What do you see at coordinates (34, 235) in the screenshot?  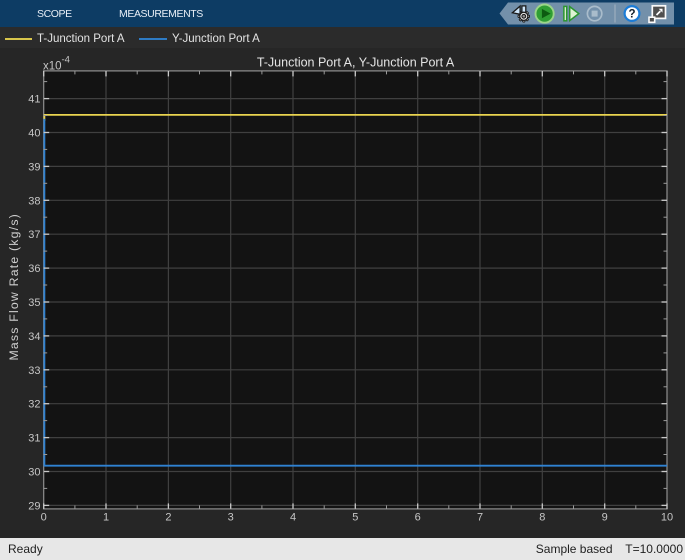 I see `svg-text: 37` at bounding box center [34, 235].